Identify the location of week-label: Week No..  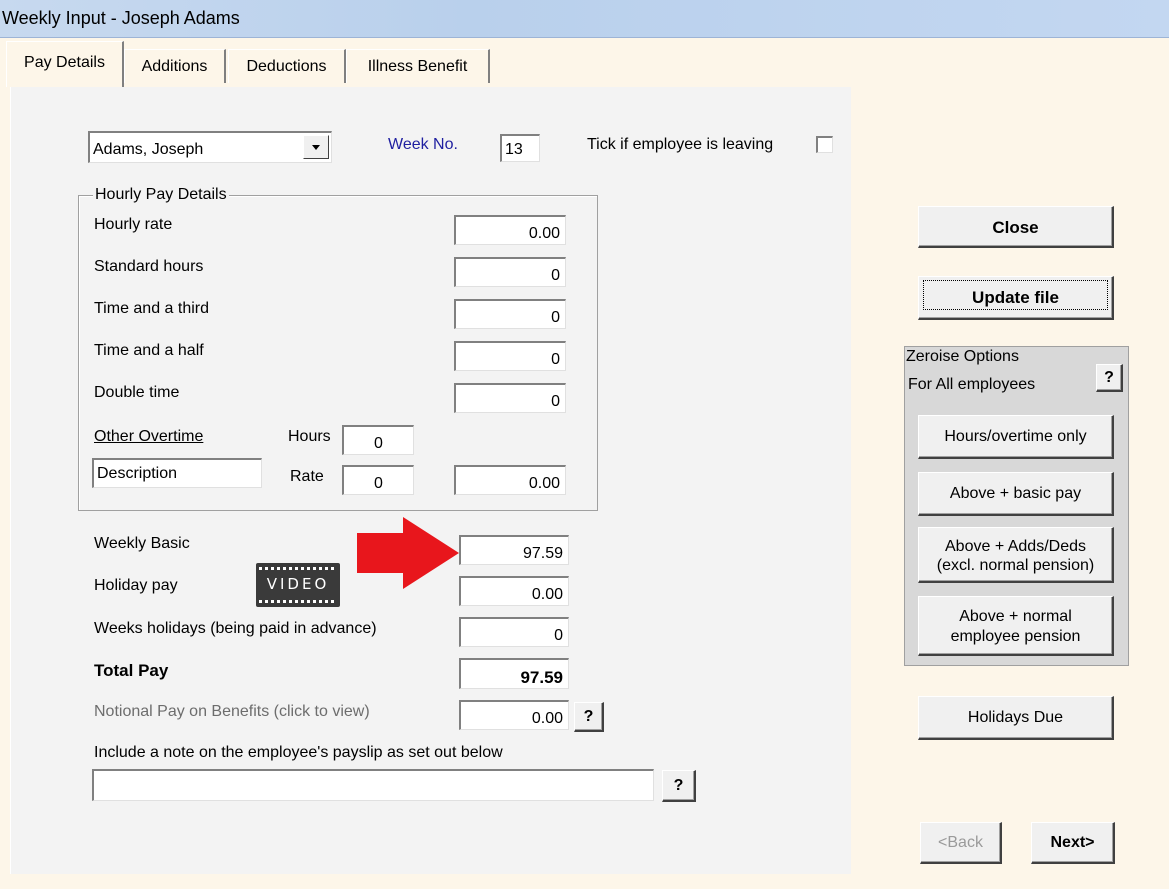
(423, 144).